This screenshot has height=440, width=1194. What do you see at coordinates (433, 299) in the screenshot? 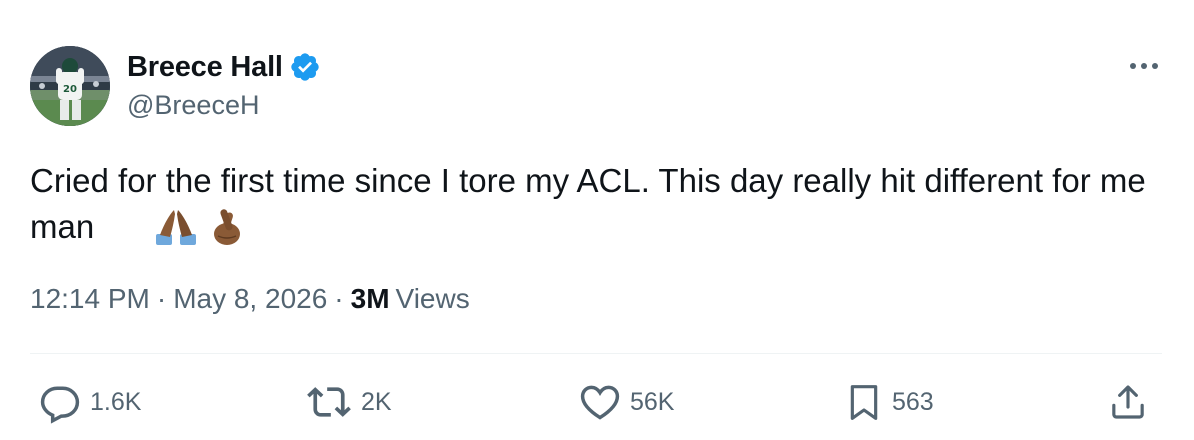
I see `views-label: Views` at bounding box center [433, 299].